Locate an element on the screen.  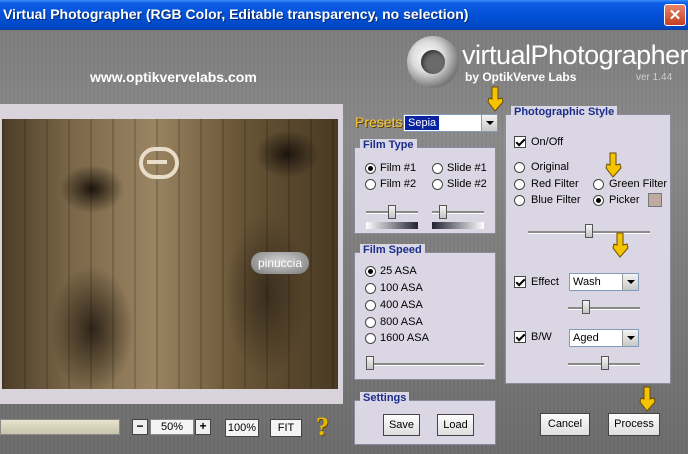
film-type-title: Film Type is located at coordinates (388, 145).